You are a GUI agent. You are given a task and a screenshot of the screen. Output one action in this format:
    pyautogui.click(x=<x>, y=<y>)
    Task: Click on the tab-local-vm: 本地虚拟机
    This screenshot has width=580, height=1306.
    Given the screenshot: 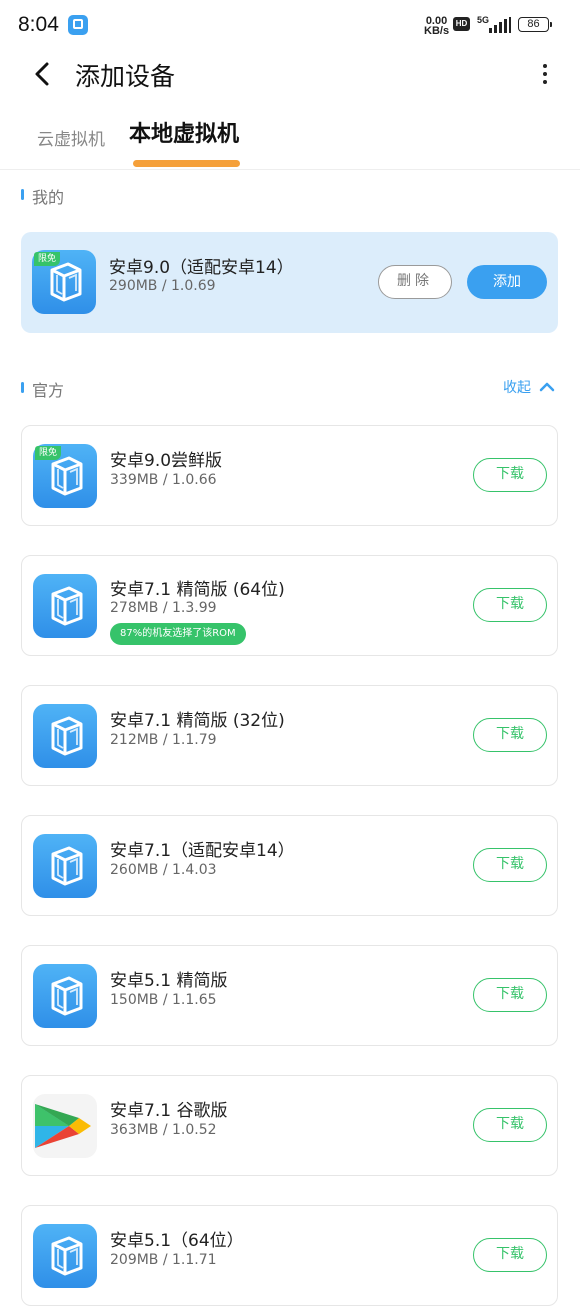 What is the action you would take?
    pyautogui.click(x=184, y=132)
    